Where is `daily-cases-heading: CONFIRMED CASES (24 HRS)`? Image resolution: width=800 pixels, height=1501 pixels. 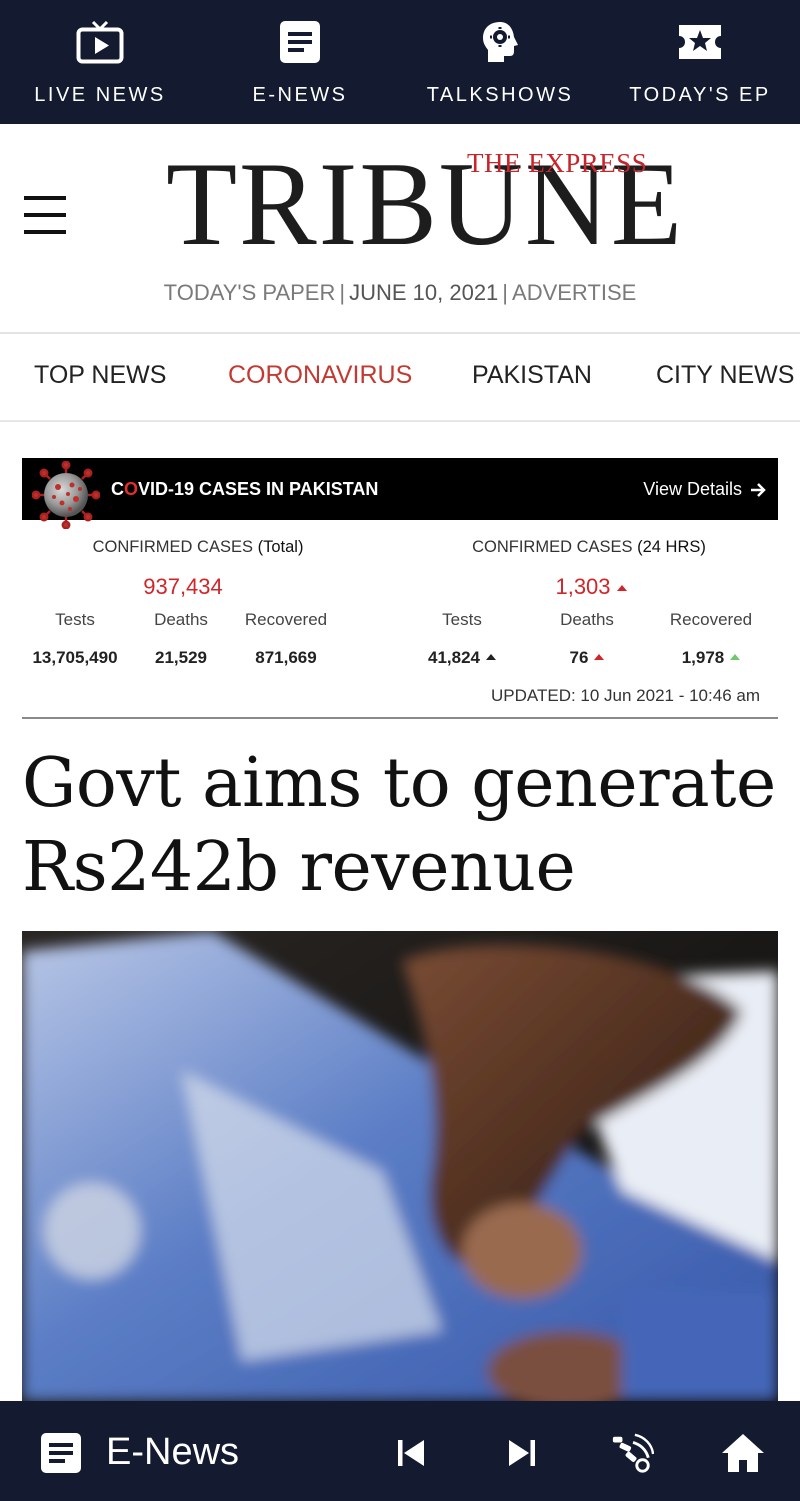 daily-cases-heading: CONFIRMED CASES (24 HRS) is located at coordinates (589, 547).